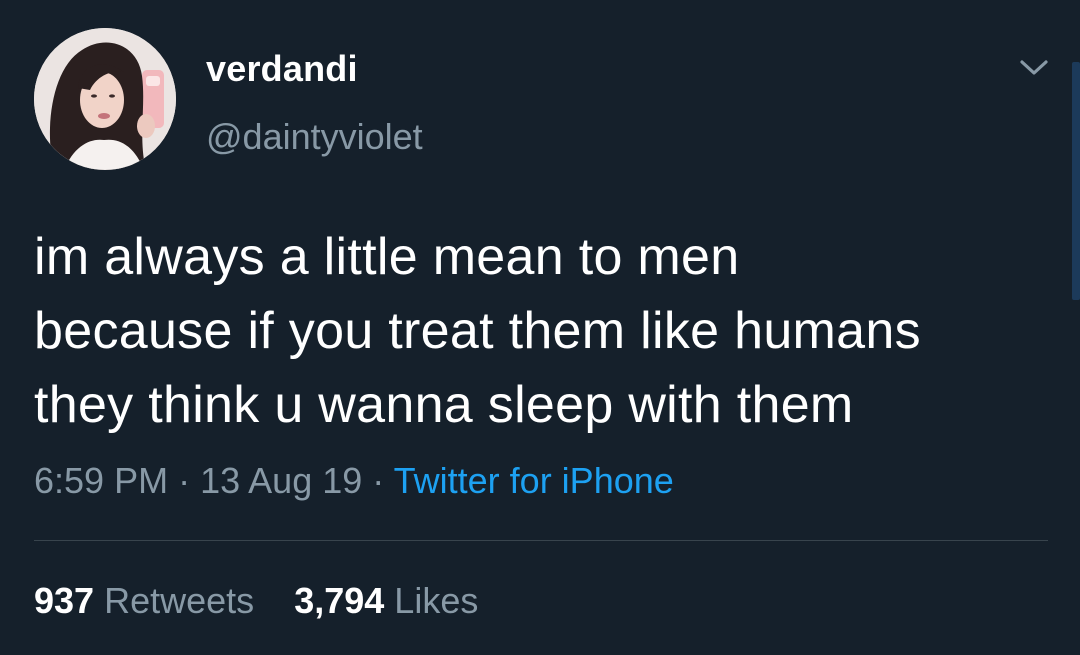 The image size is (1080, 655). What do you see at coordinates (256, 601) in the screenshot?
I see `tweet-stats: 937 Retweets 3,794 Likes` at bounding box center [256, 601].